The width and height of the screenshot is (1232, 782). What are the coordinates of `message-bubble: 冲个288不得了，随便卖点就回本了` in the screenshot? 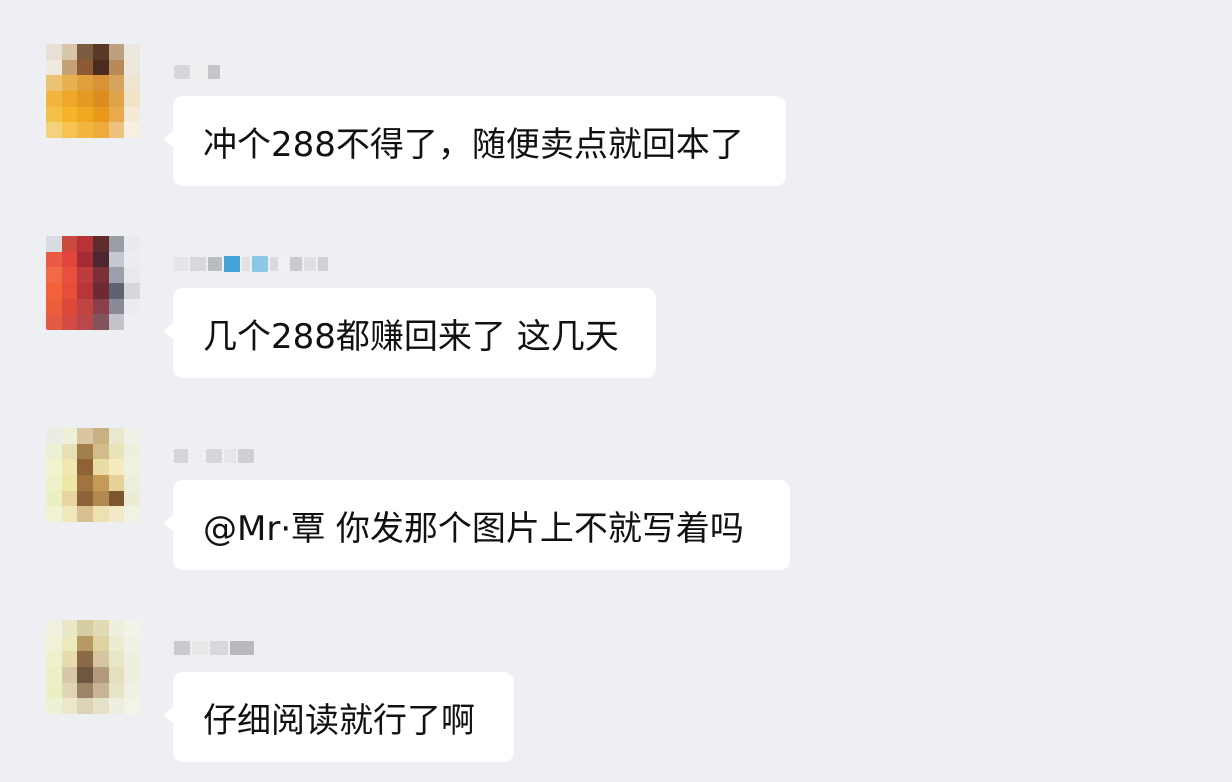 It's located at (475, 141).